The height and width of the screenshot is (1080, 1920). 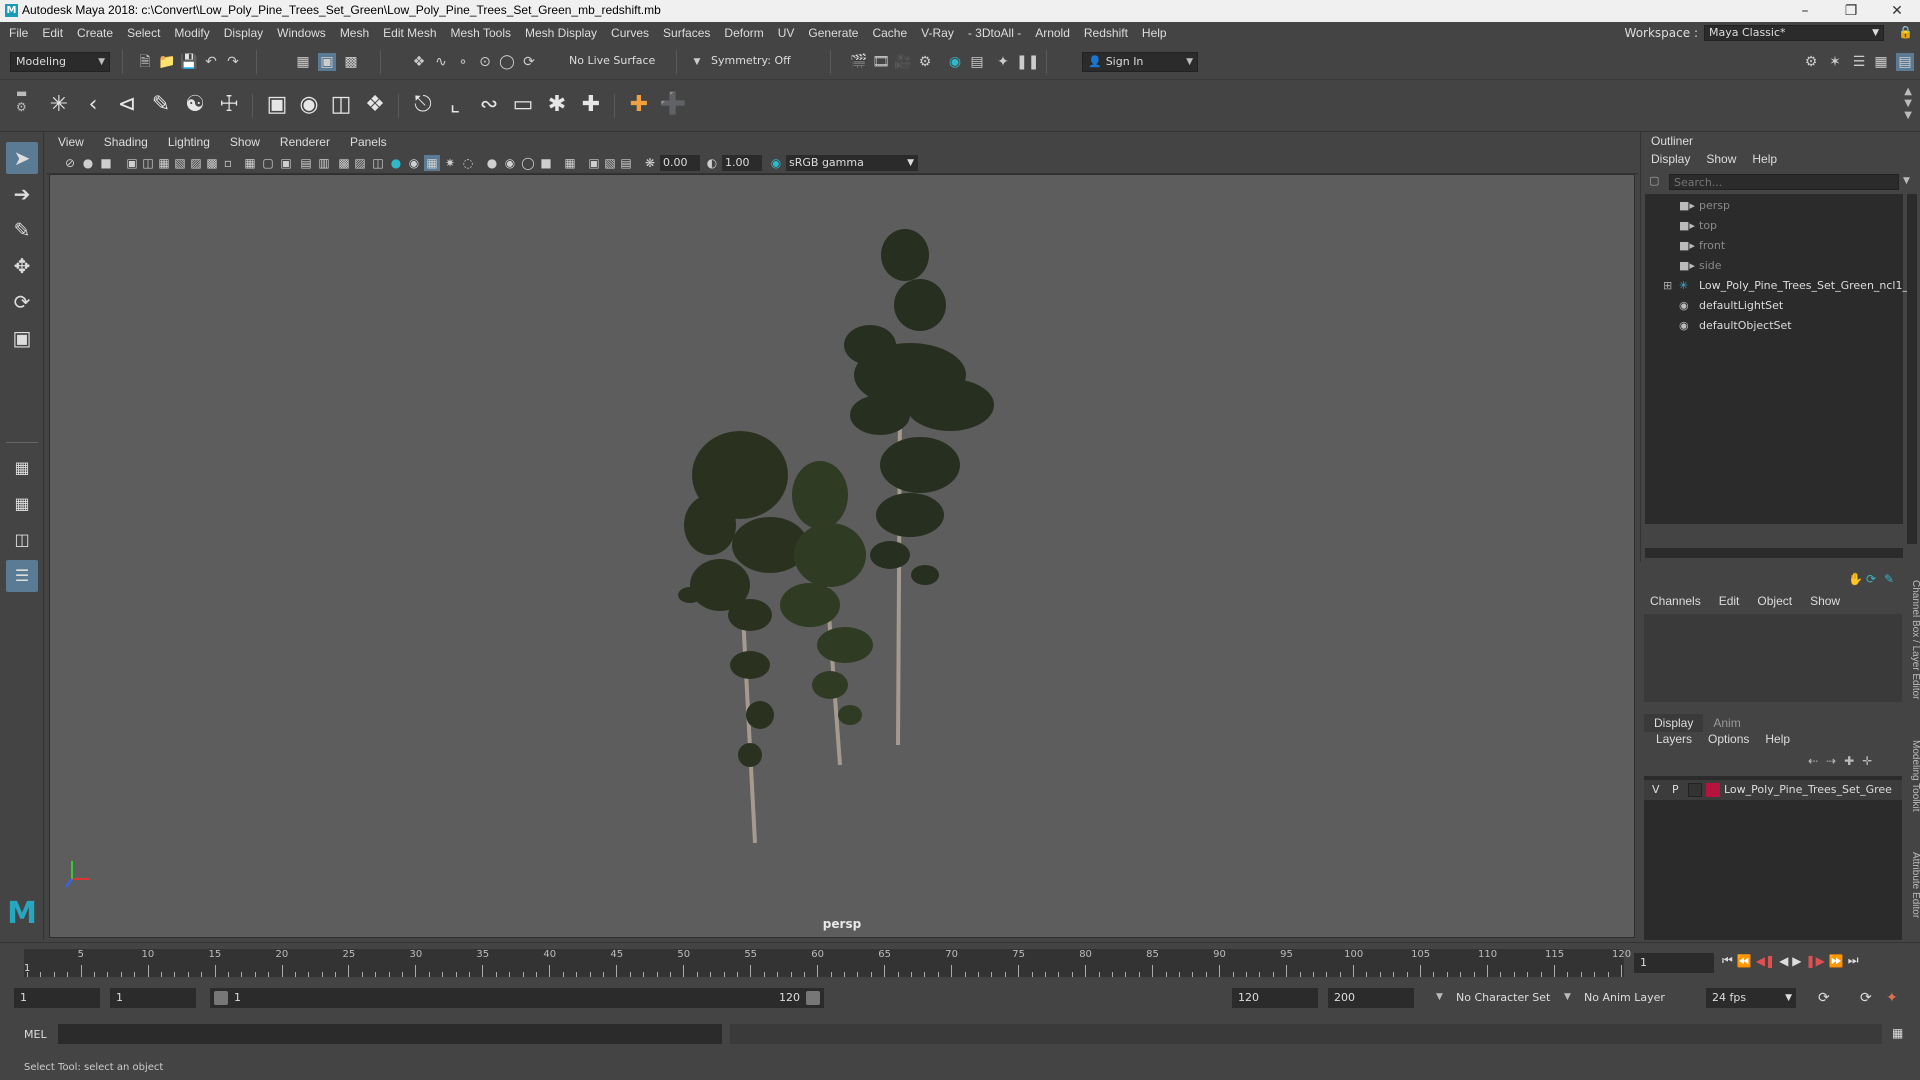 I want to click on outliner-scrollbar-v, so click(x=1912, y=369).